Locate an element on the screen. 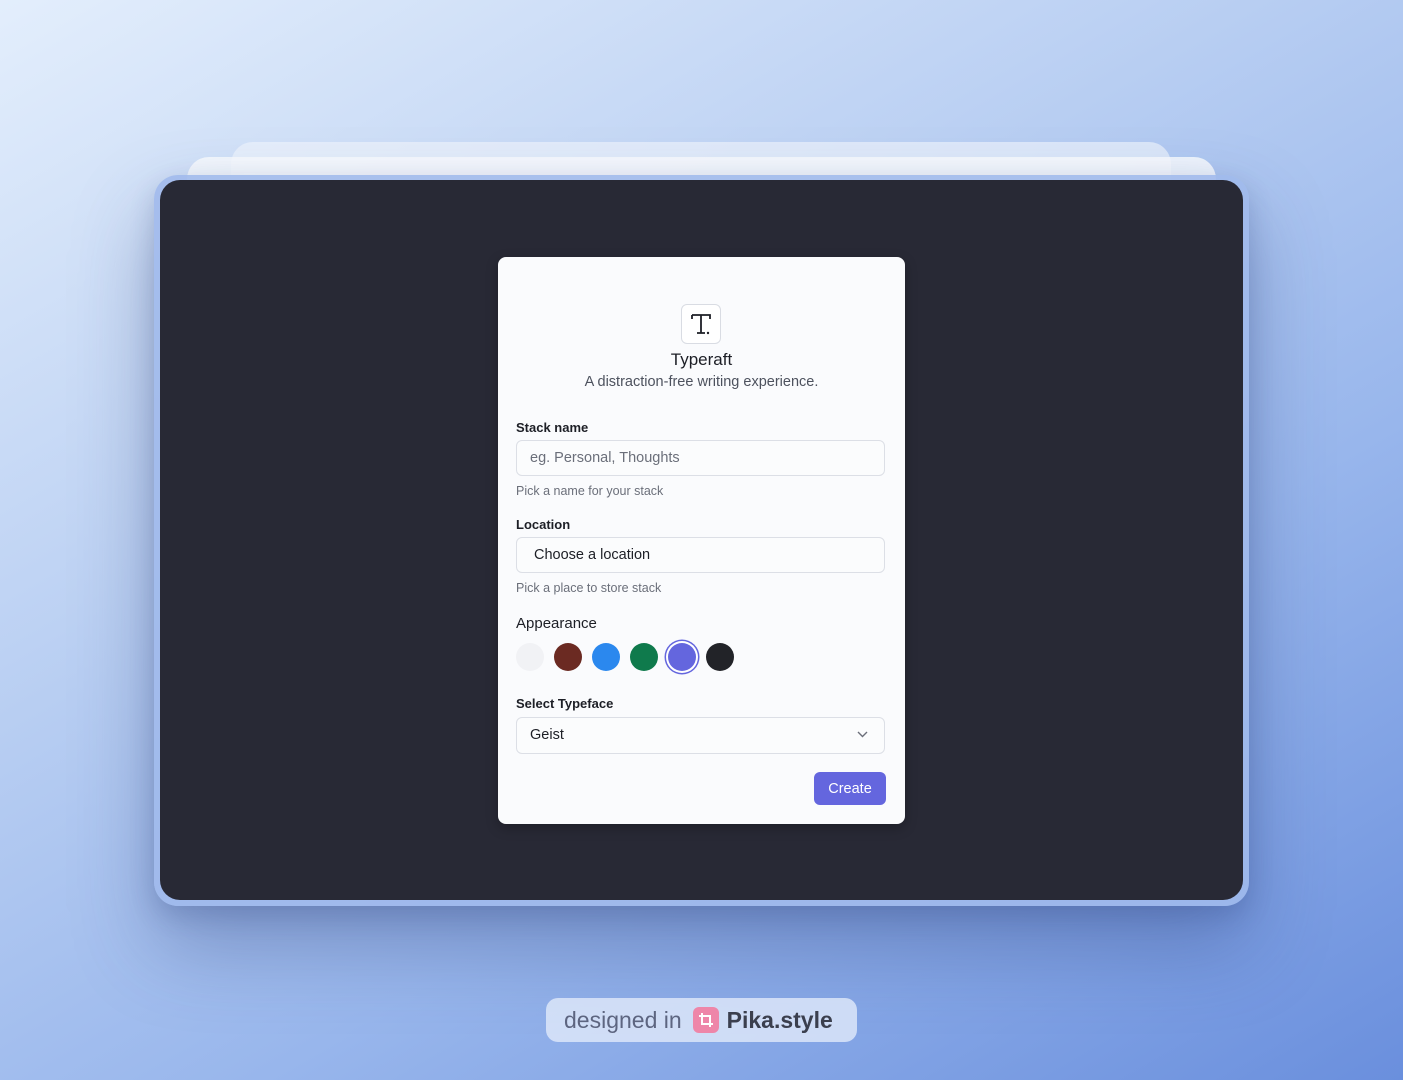 The height and width of the screenshot is (1080, 1403). swatch-brown is located at coordinates (568, 657).